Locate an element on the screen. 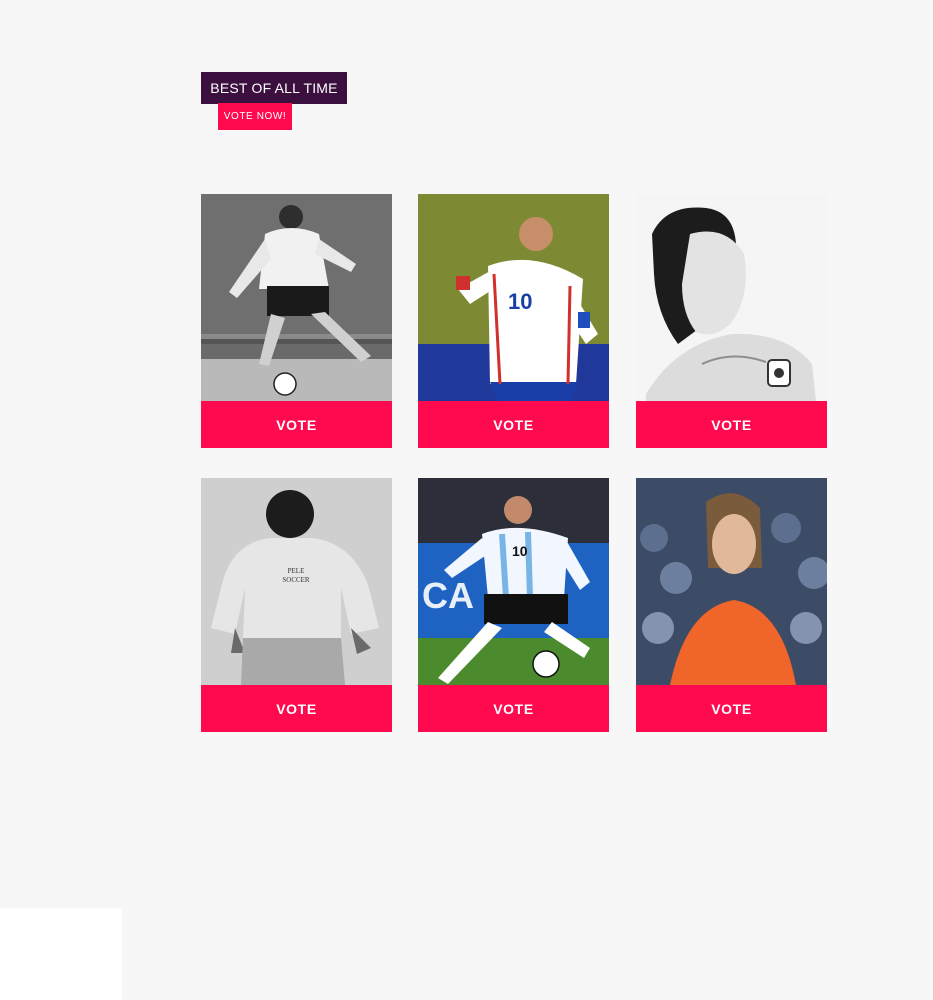  vote-now-button: VOTE NOW! is located at coordinates (255, 116).